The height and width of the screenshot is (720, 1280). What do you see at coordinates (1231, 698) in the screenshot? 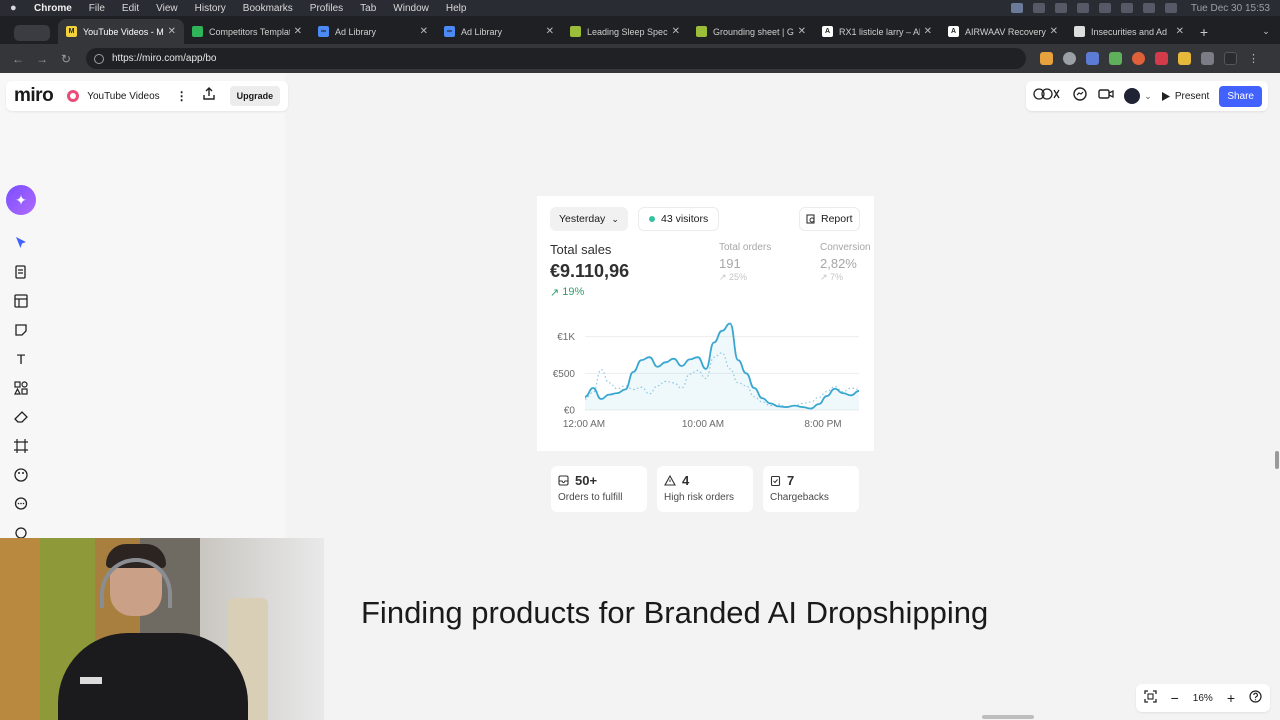
I see `zoom-in-button: +` at bounding box center [1231, 698].